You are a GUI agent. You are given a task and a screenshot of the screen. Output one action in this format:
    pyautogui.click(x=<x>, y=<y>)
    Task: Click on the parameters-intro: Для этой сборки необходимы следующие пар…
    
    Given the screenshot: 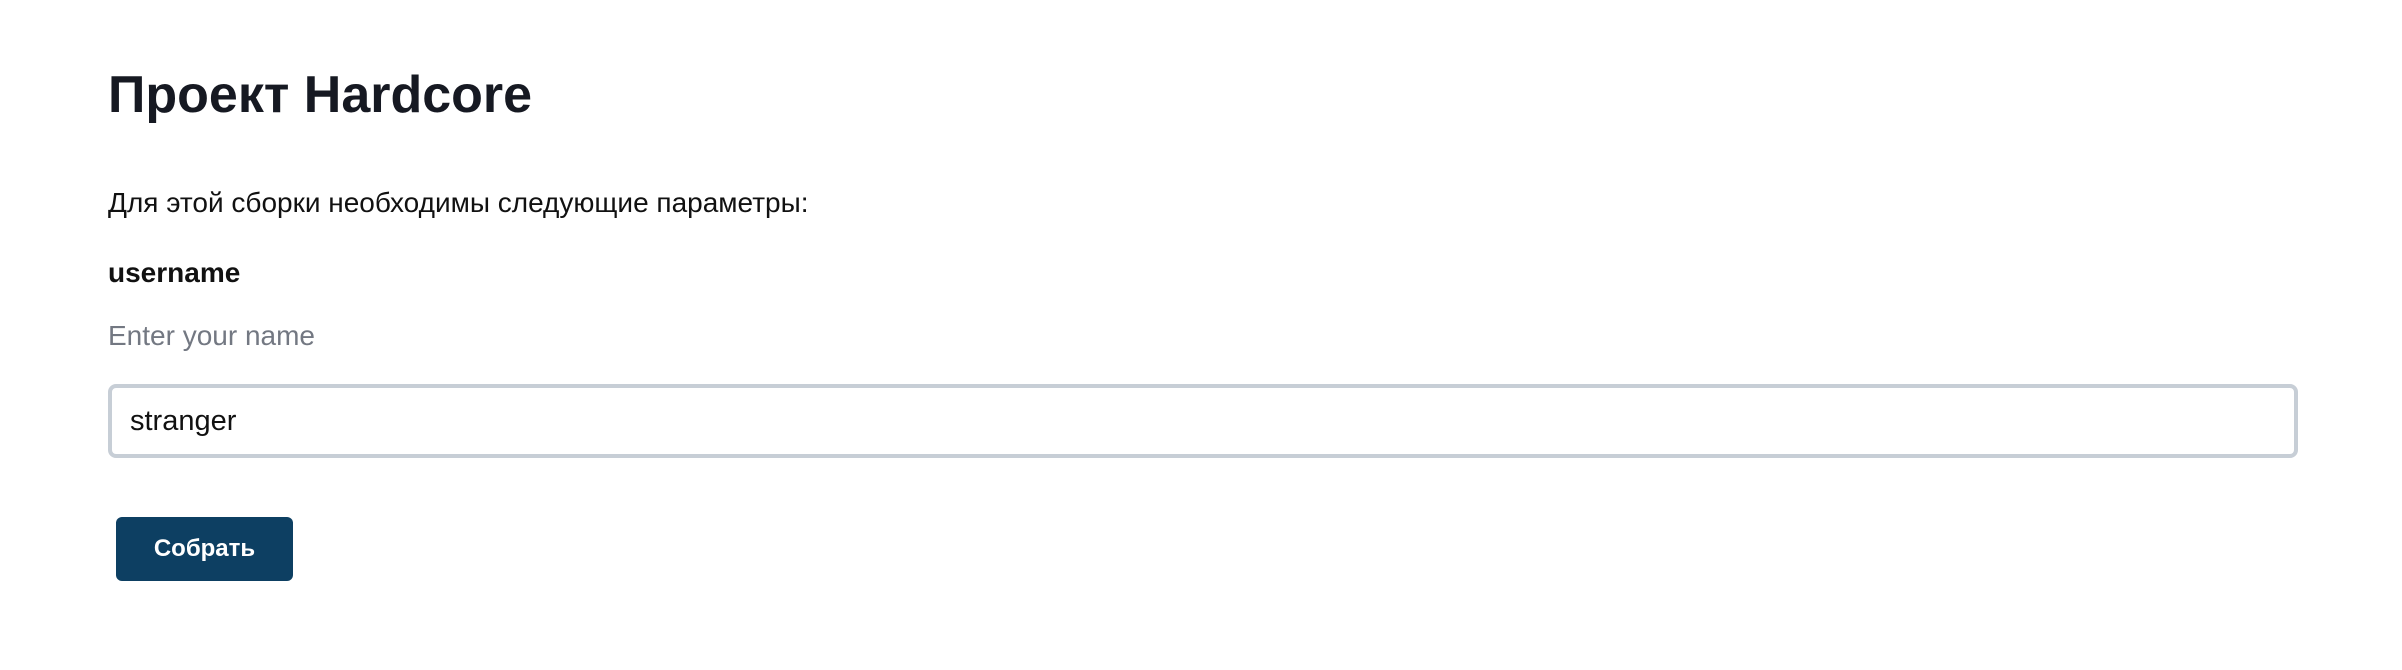 What is the action you would take?
    pyautogui.click(x=458, y=202)
    